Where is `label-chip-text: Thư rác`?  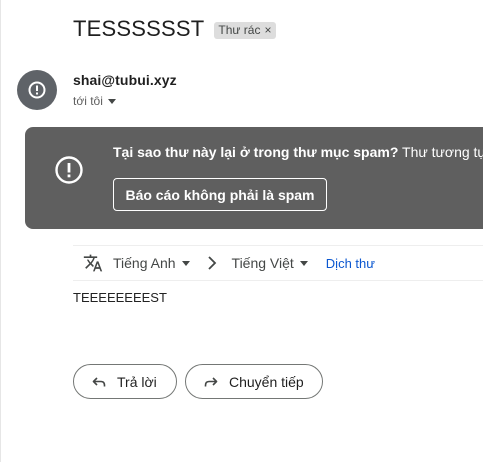 label-chip-text: Thư rác is located at coordinates (239, 30).